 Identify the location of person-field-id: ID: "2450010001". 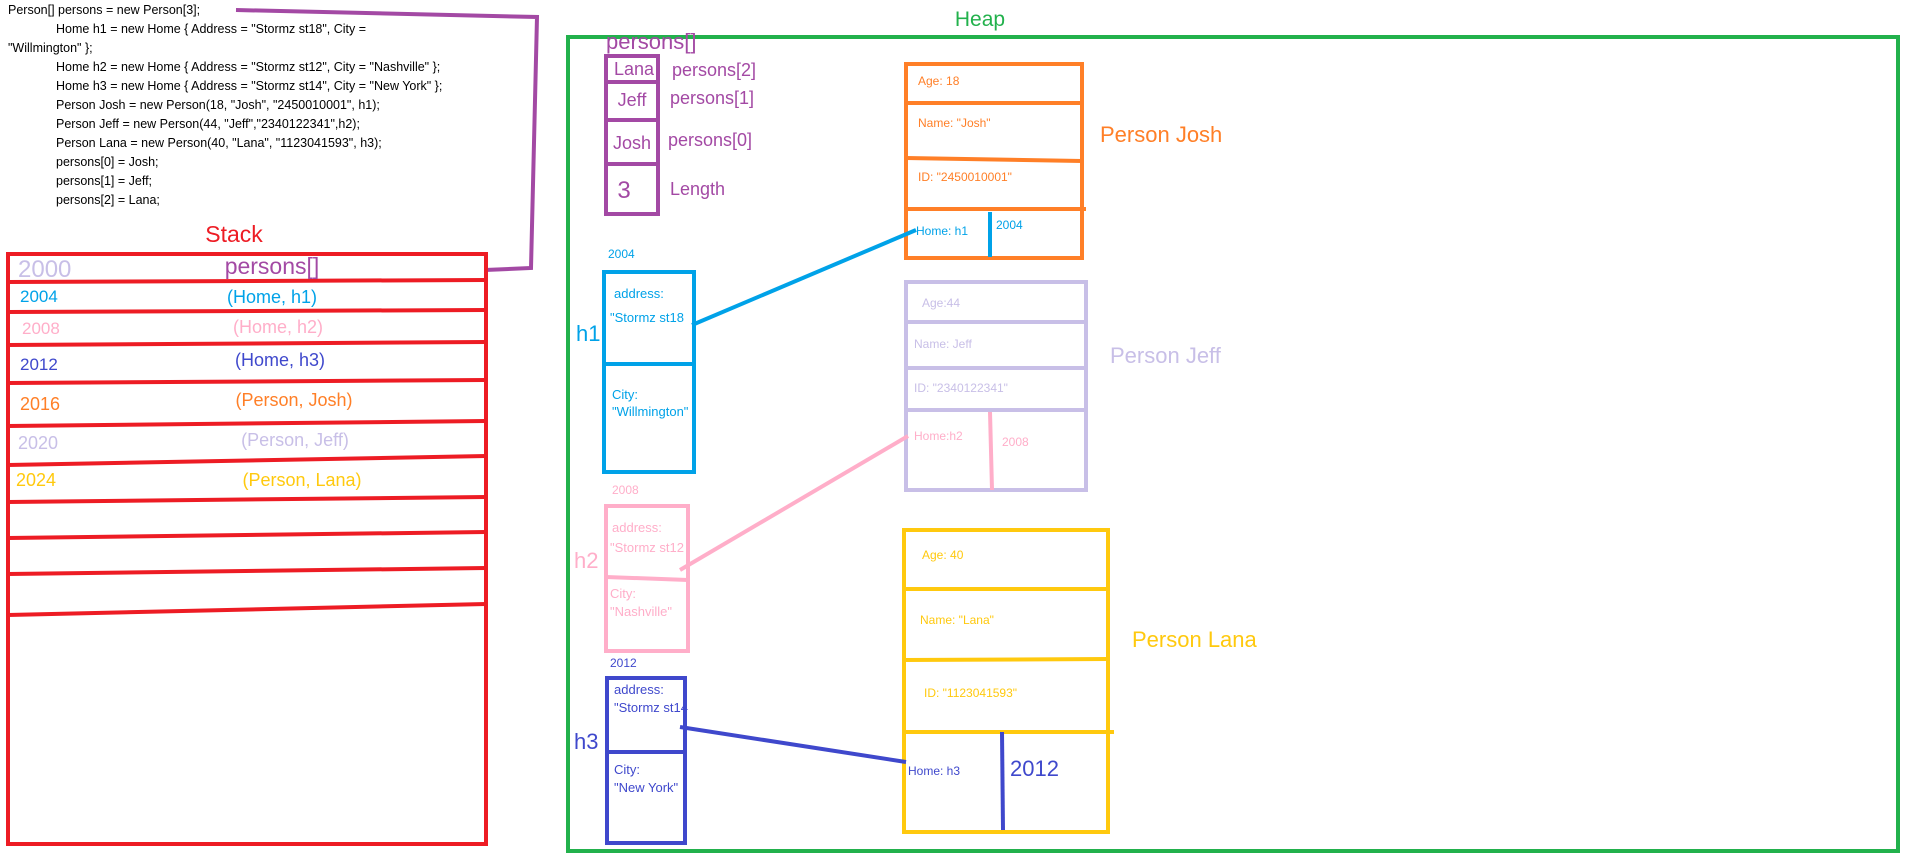
(965, 177).